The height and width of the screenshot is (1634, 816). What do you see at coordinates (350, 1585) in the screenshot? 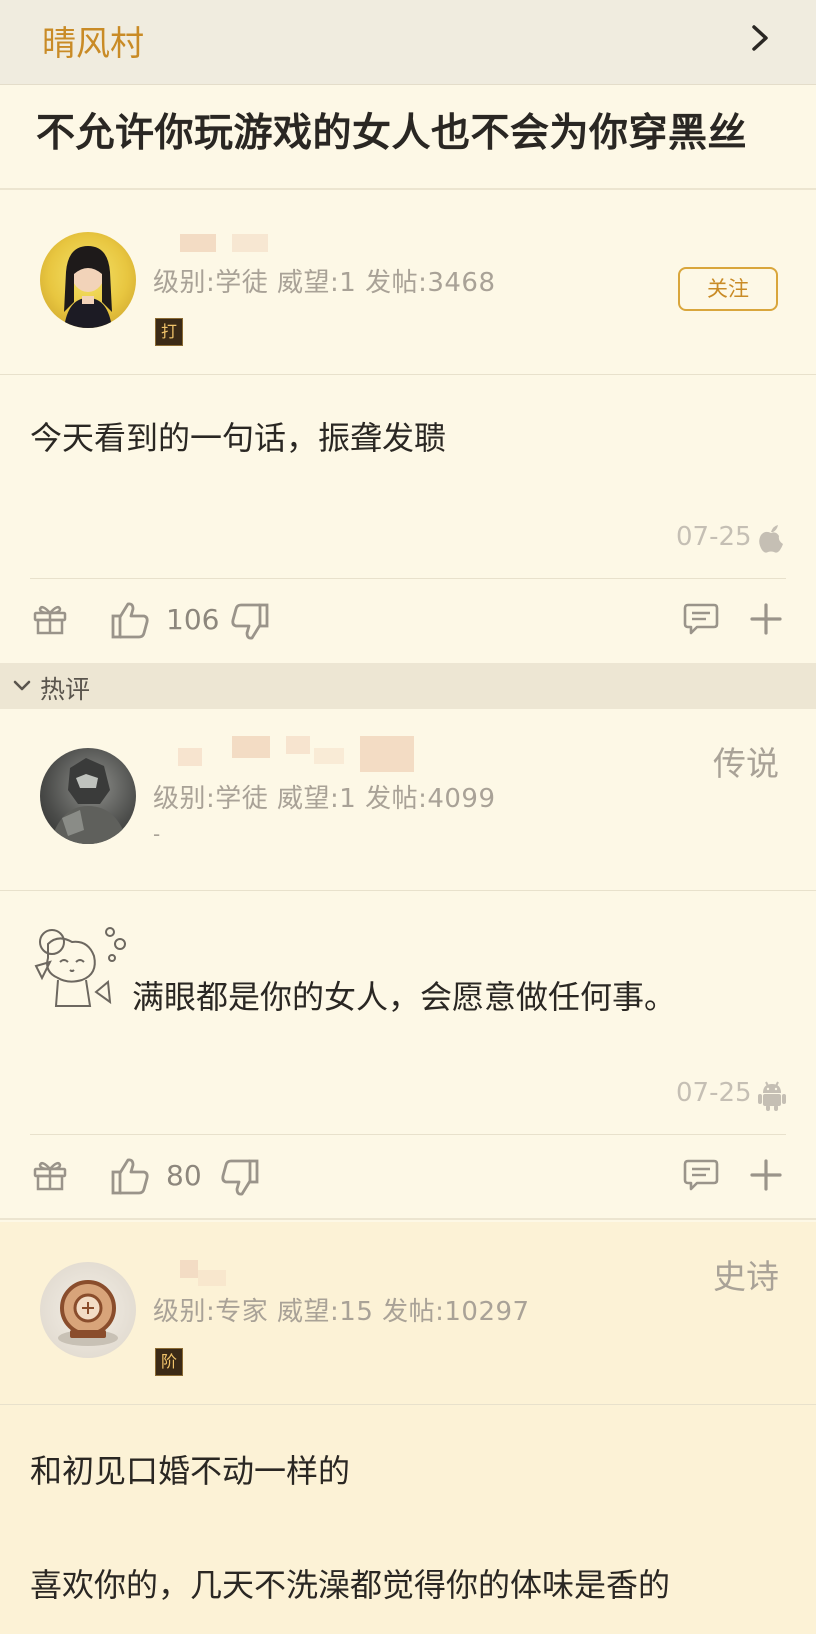
I see `comment-content-line: 喜欢你的，几天不洗澡都觉得你的体味是香的` at bounding box center [350, 1585].